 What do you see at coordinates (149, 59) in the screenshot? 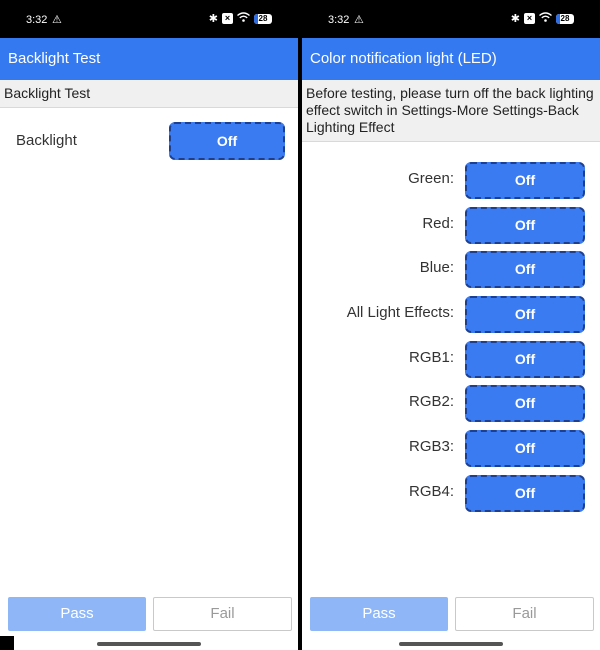
I see `app-bar-title: Backlight Test` at bounding box center [149, 59].